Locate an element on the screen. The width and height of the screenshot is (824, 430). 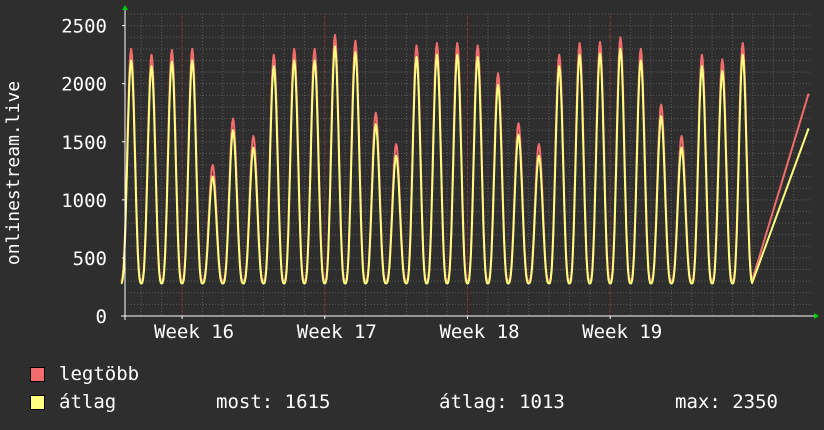
legend-avg-swatch is located at coordinates (37, 402).